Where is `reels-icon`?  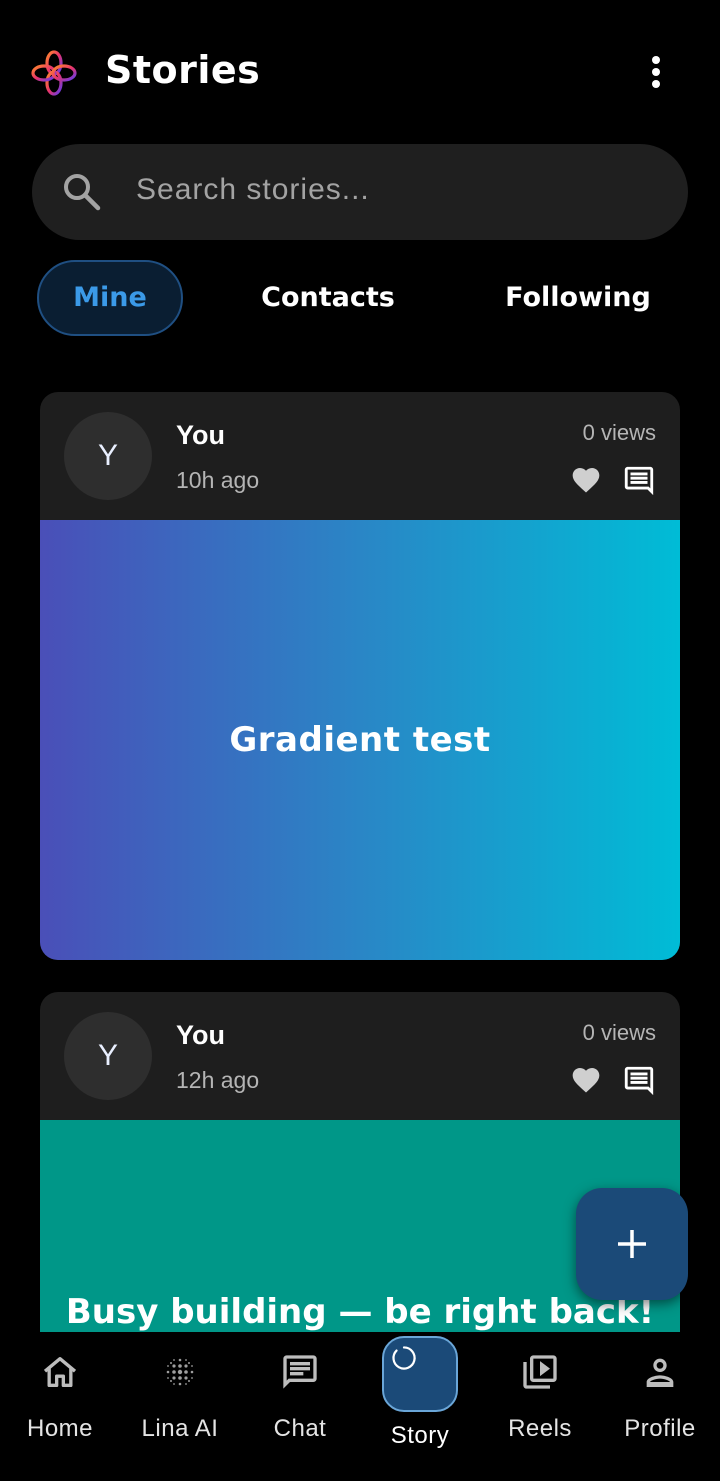
reels-icon is located at coordinates (540, 1372).